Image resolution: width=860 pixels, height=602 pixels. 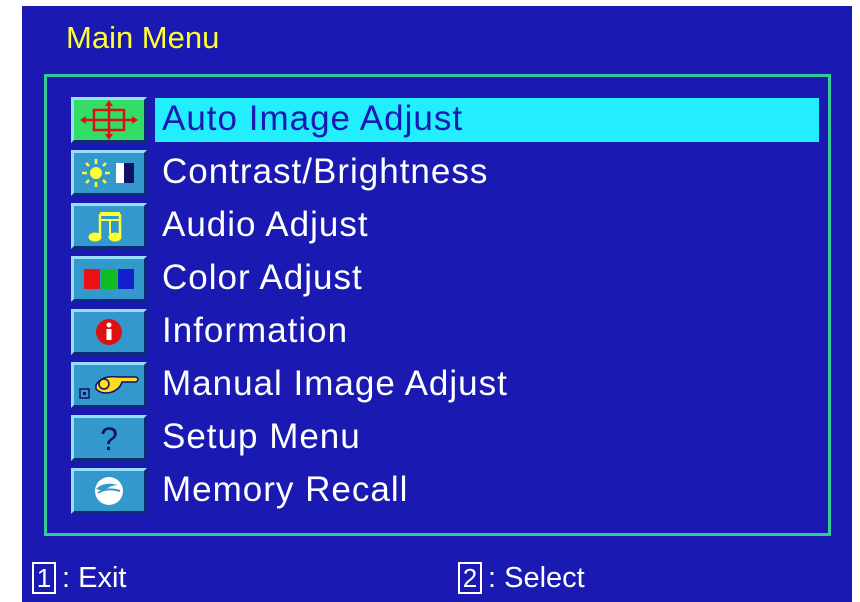 What do you see at coordinates (335, 383) in the screenshot?
I see `menu-item-label: Manual Image Adjust` at bounding box center [335, 383].